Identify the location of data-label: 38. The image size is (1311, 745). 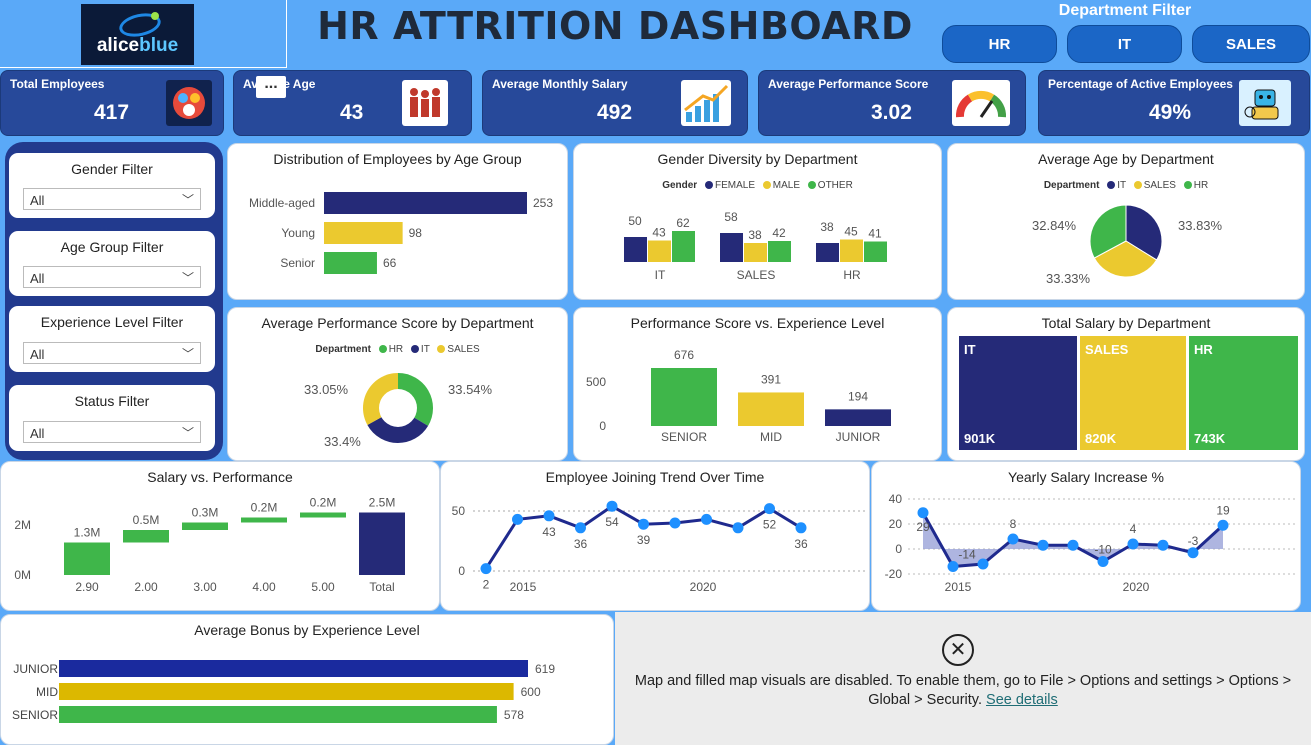
(755, 235).